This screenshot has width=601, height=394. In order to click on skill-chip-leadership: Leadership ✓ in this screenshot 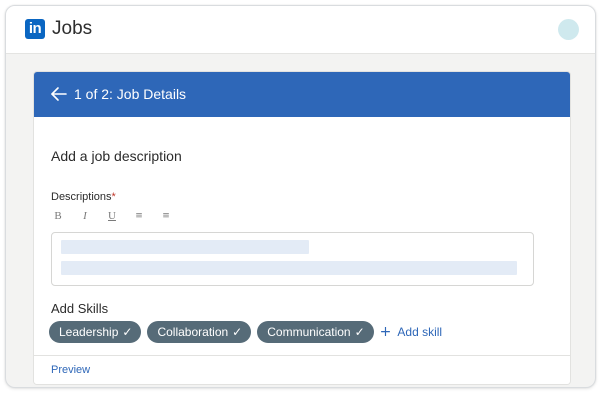, I will do `click(95, 332)`.